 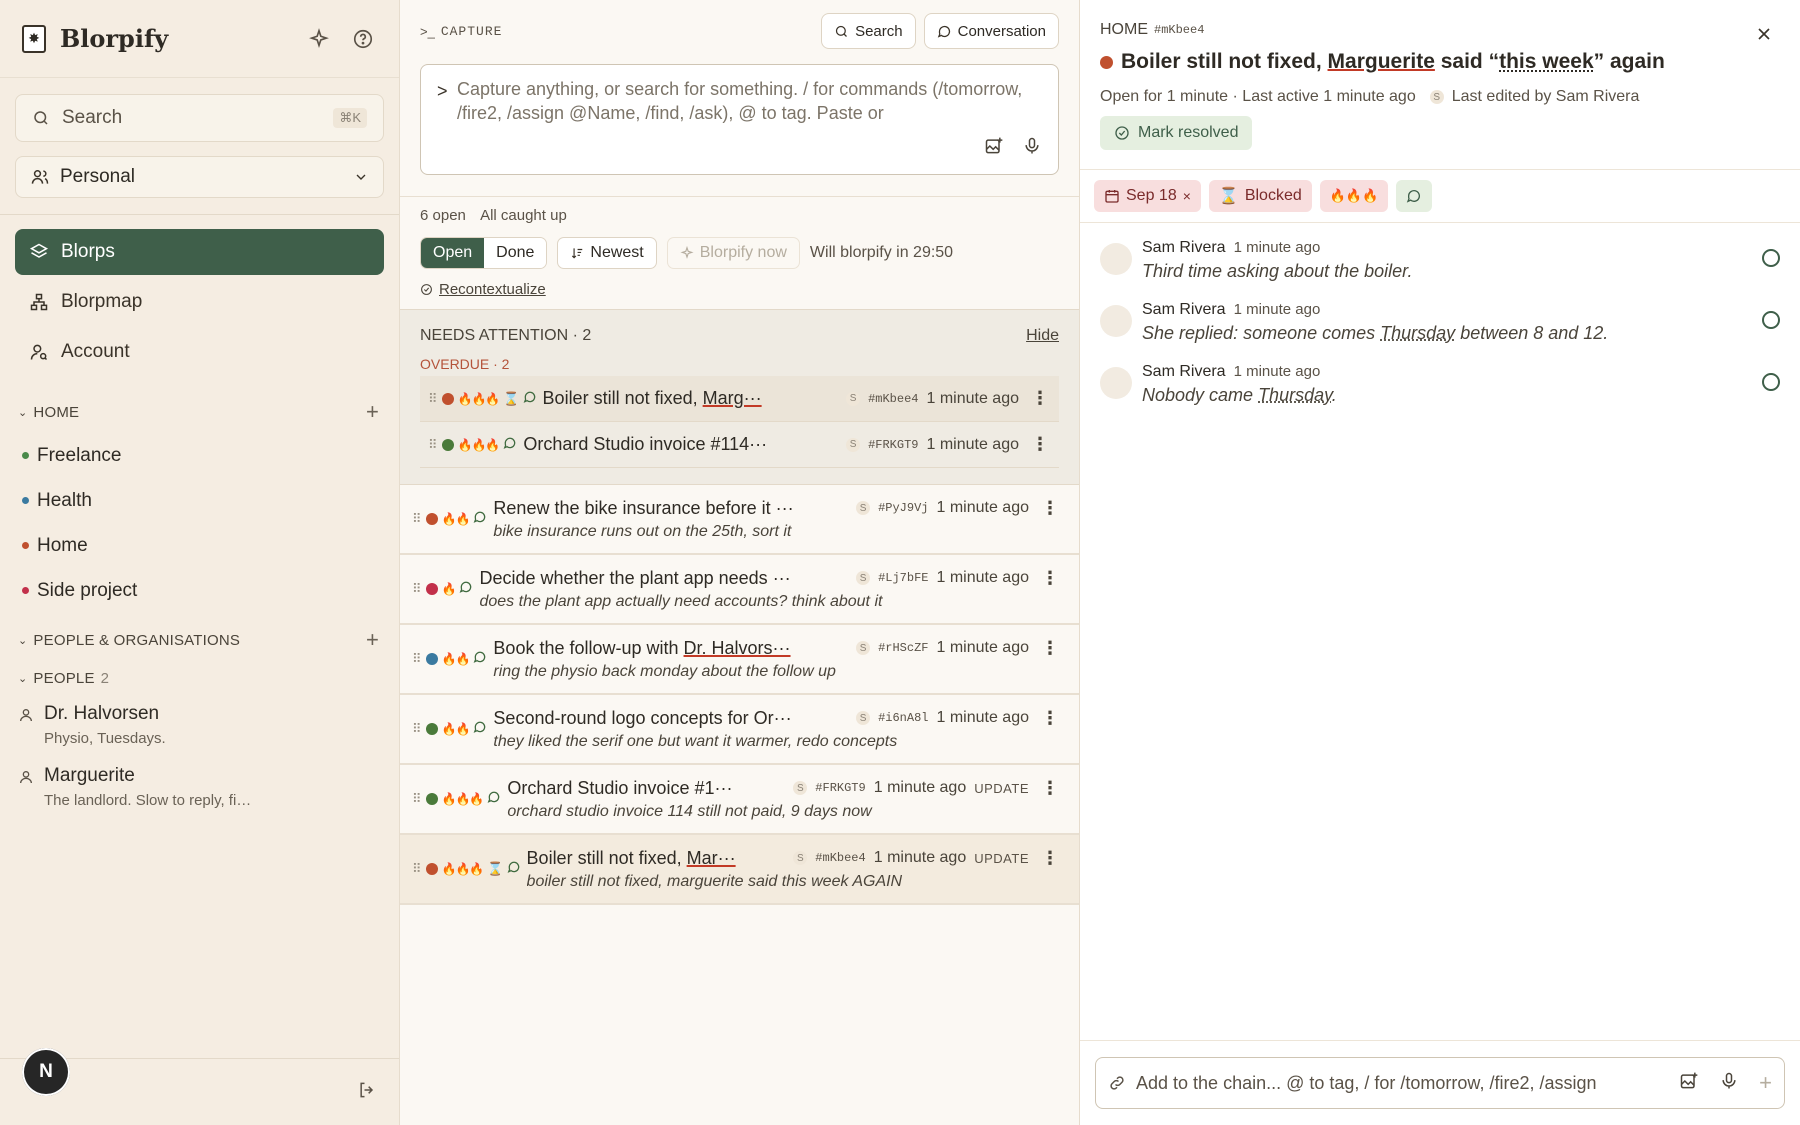 What do you see at coordinates (199, 302) in the screenshot?
I see `nav-blorpmap: Blorpmap` at bounding box center [199, 302].